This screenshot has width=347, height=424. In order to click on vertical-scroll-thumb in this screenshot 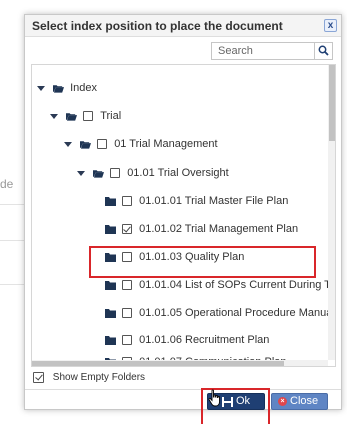, I will do `click(332, 103)`.